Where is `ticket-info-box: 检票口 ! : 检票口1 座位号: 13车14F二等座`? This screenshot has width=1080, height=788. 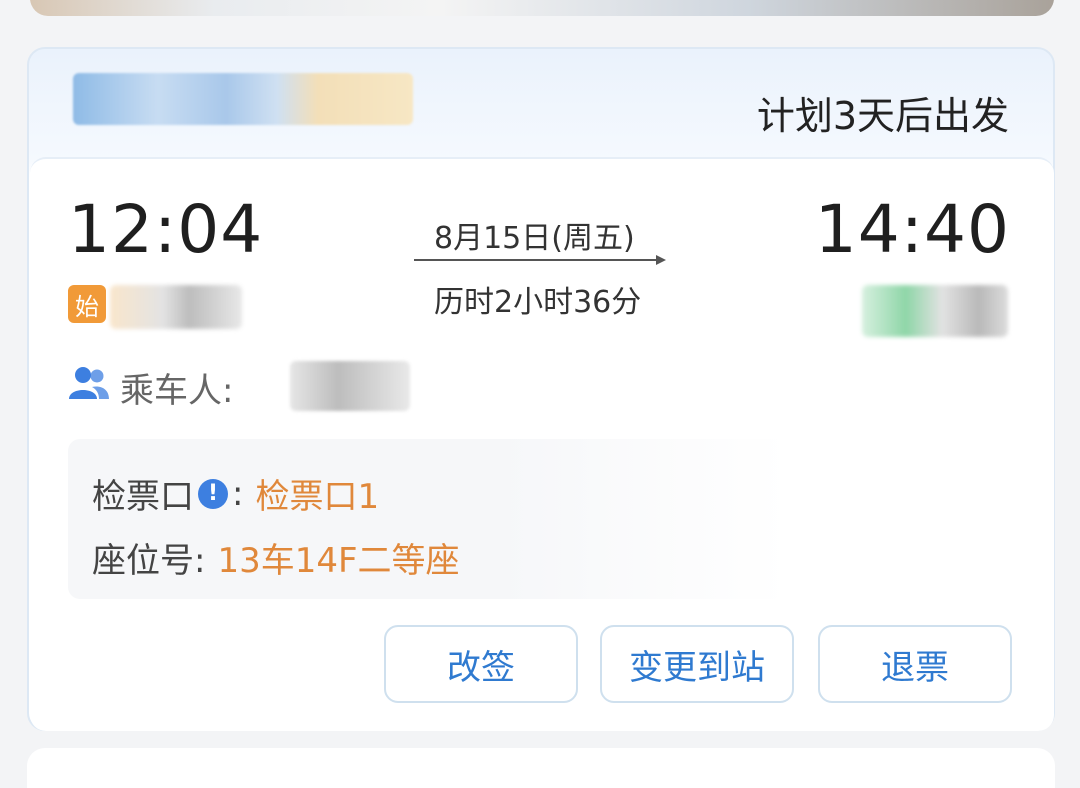 ticket-info-box: 检票口 ! : 检票口1 座位号: 13车14F二等座 is located at coordinates (428, 519).